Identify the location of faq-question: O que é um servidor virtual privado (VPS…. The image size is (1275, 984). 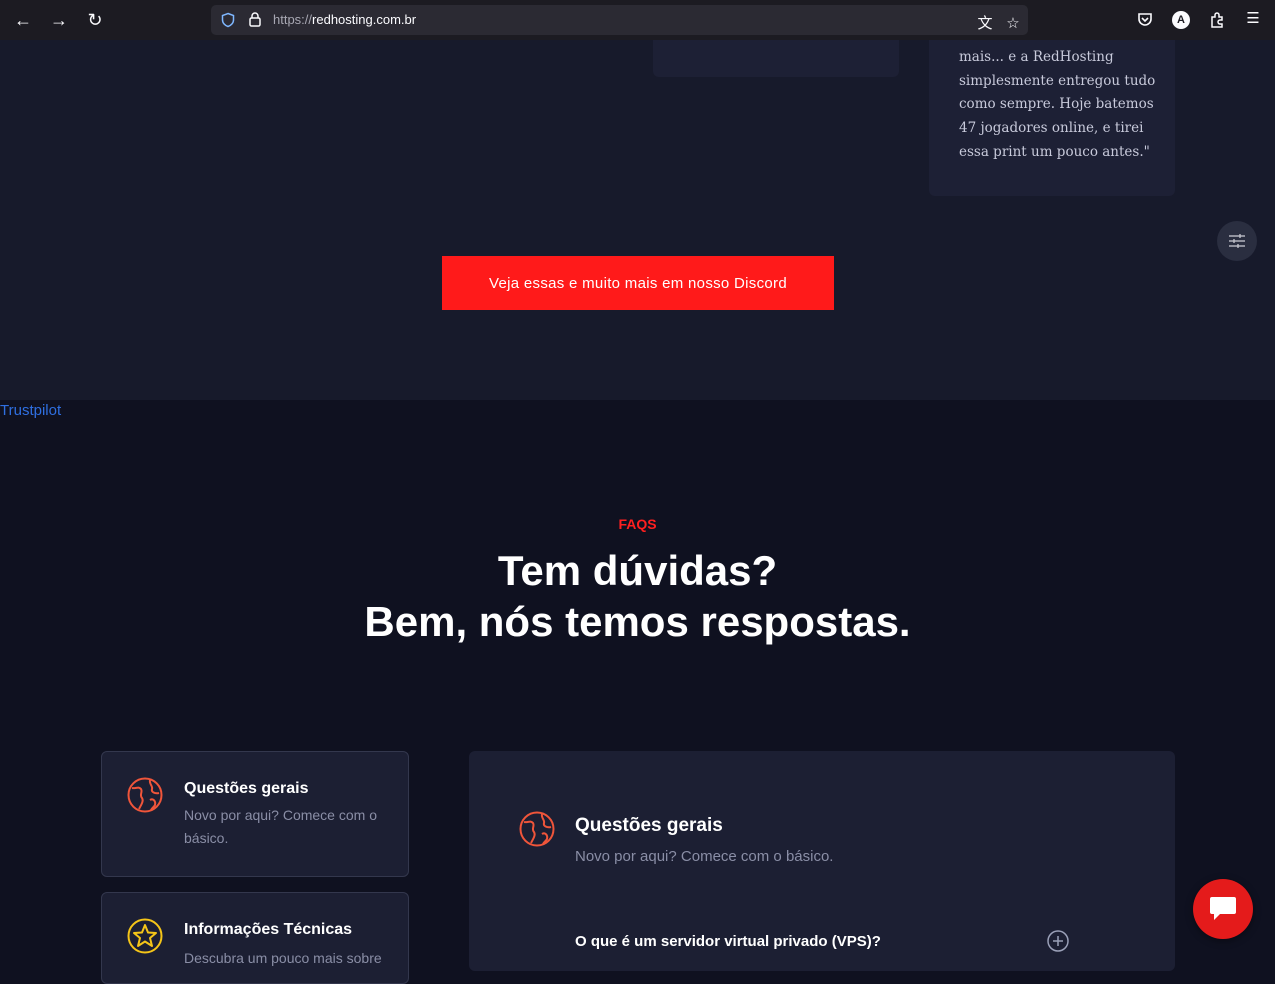
(728, 941).